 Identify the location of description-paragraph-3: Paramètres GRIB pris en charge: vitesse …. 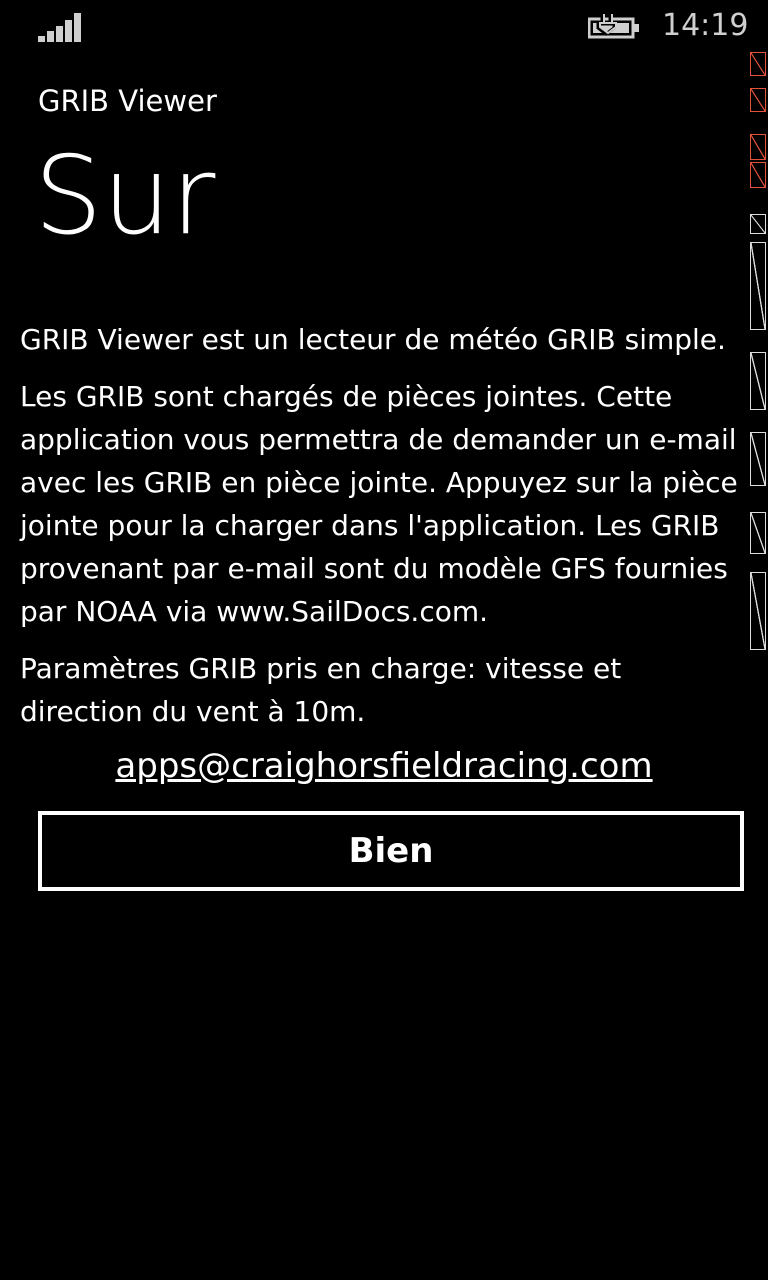
(321, 690).